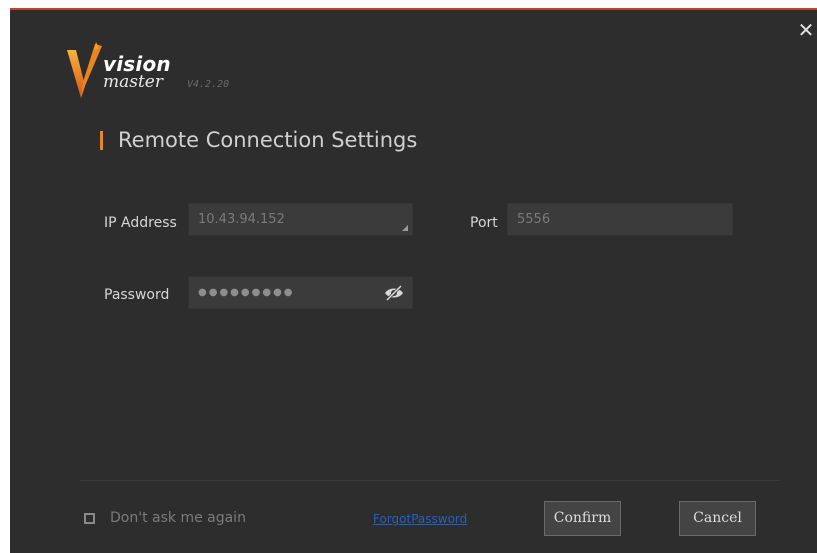  What do you see at coordinates (602, 219) in the screenshot?
I see `port-input` at bounding box center [602, 219].